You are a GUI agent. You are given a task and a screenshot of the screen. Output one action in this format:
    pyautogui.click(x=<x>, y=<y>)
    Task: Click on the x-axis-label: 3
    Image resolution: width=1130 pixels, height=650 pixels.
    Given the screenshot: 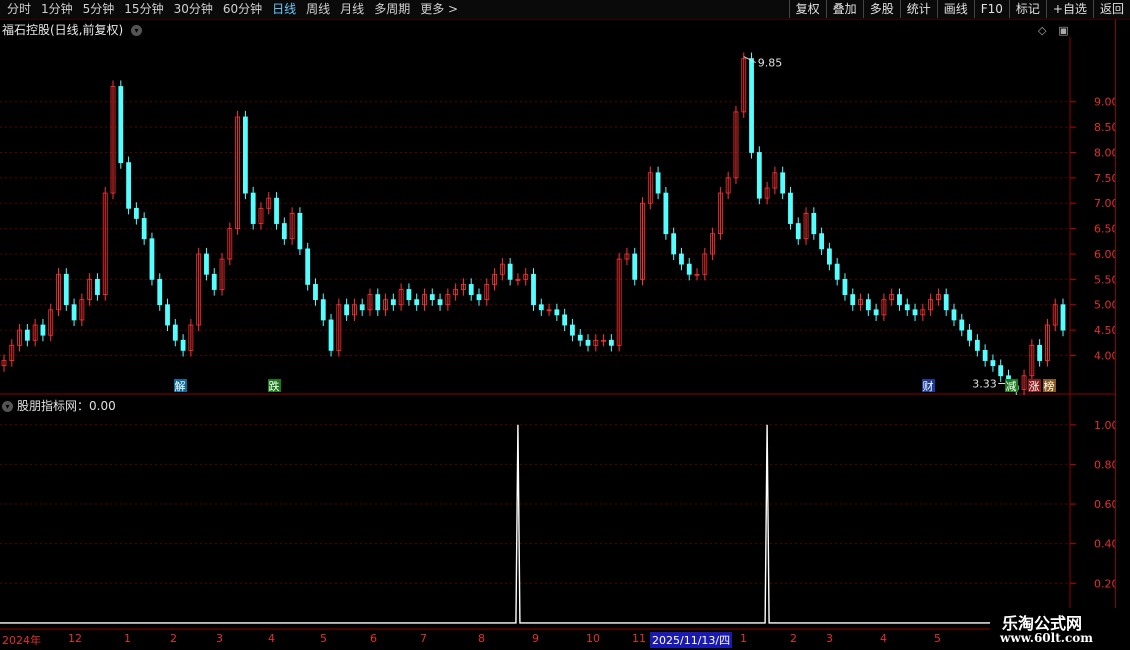 What is the action you would take?
    pyautogui.click(x=219, y=638)
    